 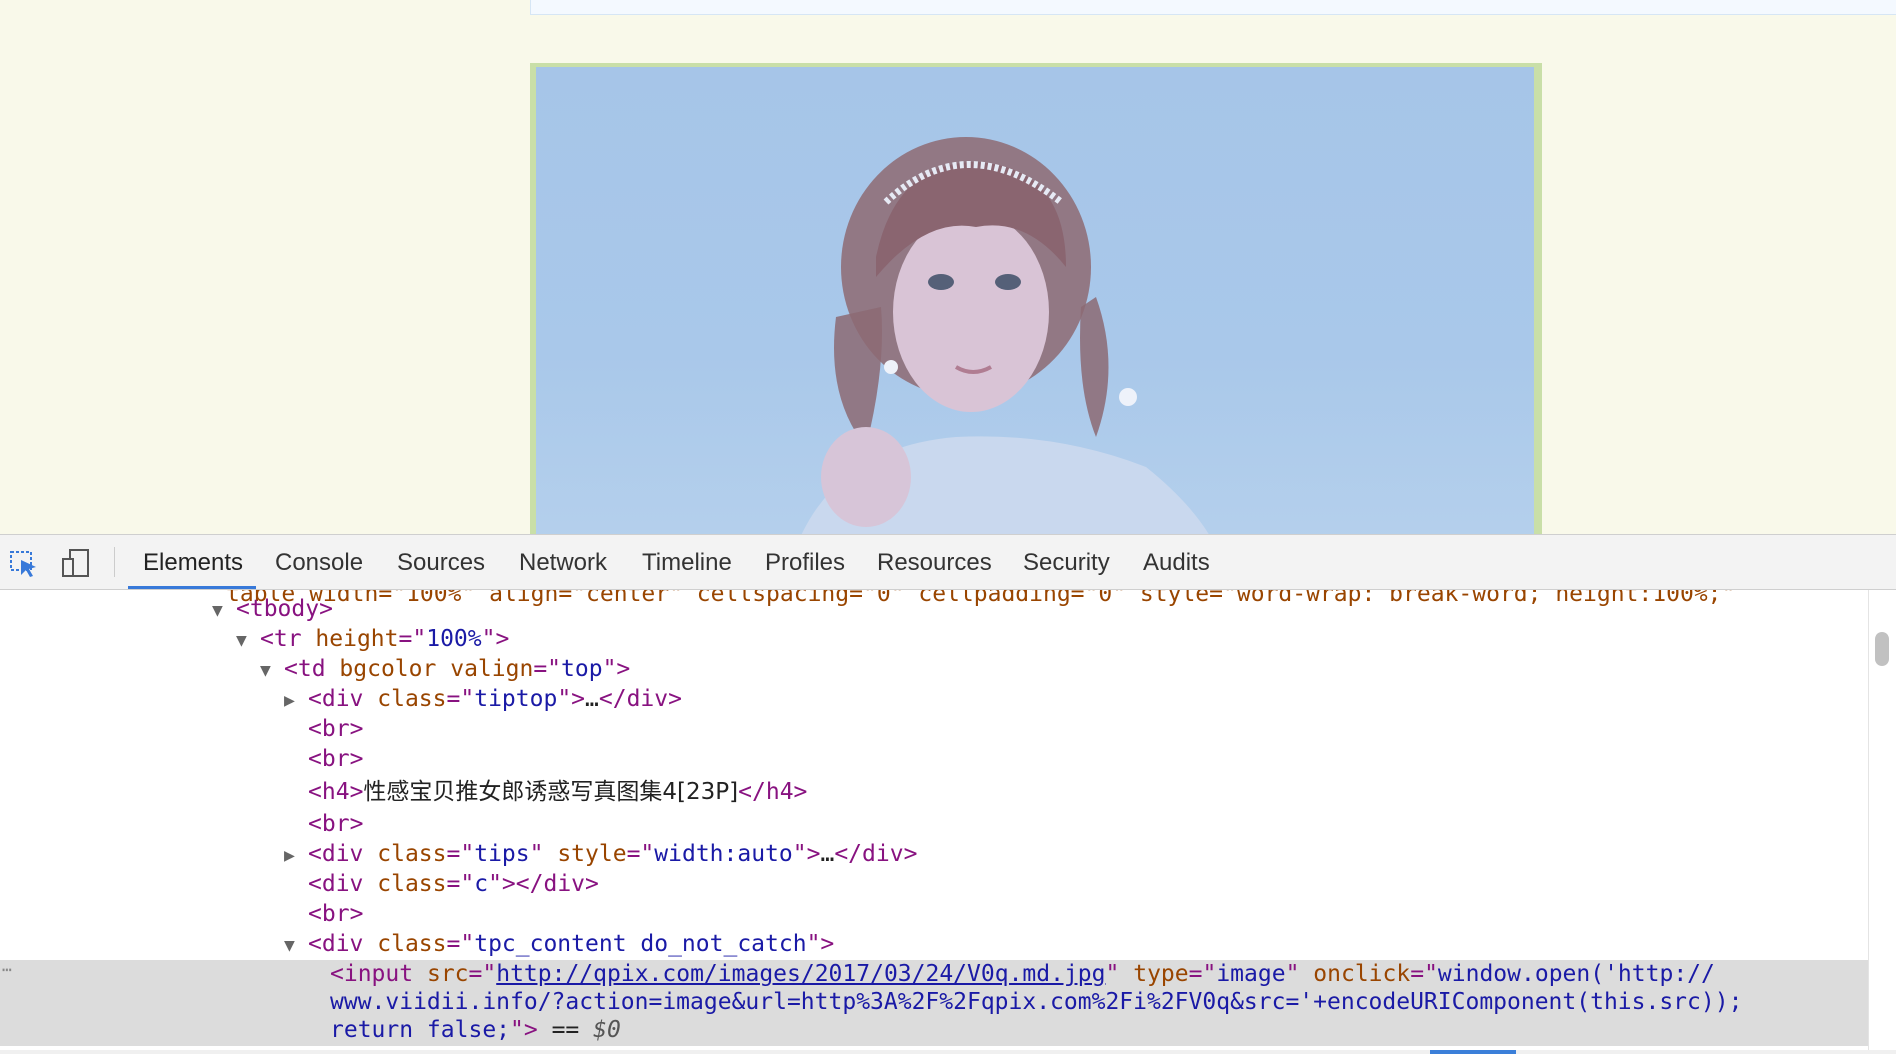 I want to click on inspect-element-icon, so click(x=24, y=563).